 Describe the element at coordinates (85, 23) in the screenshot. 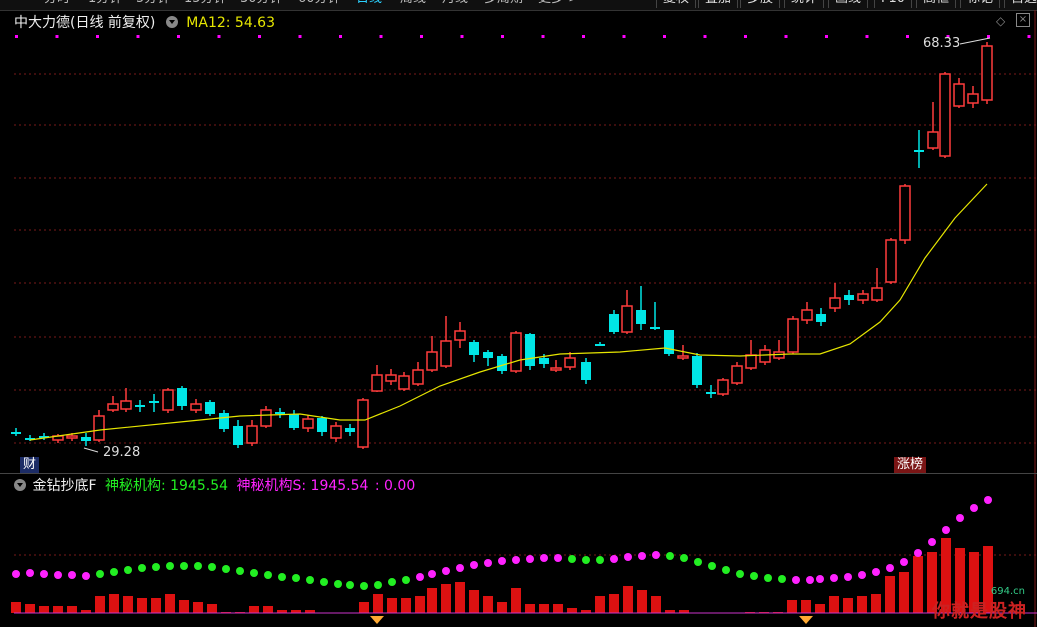

I see `stock-title: 中大力德(日线 前复权)` at that location.